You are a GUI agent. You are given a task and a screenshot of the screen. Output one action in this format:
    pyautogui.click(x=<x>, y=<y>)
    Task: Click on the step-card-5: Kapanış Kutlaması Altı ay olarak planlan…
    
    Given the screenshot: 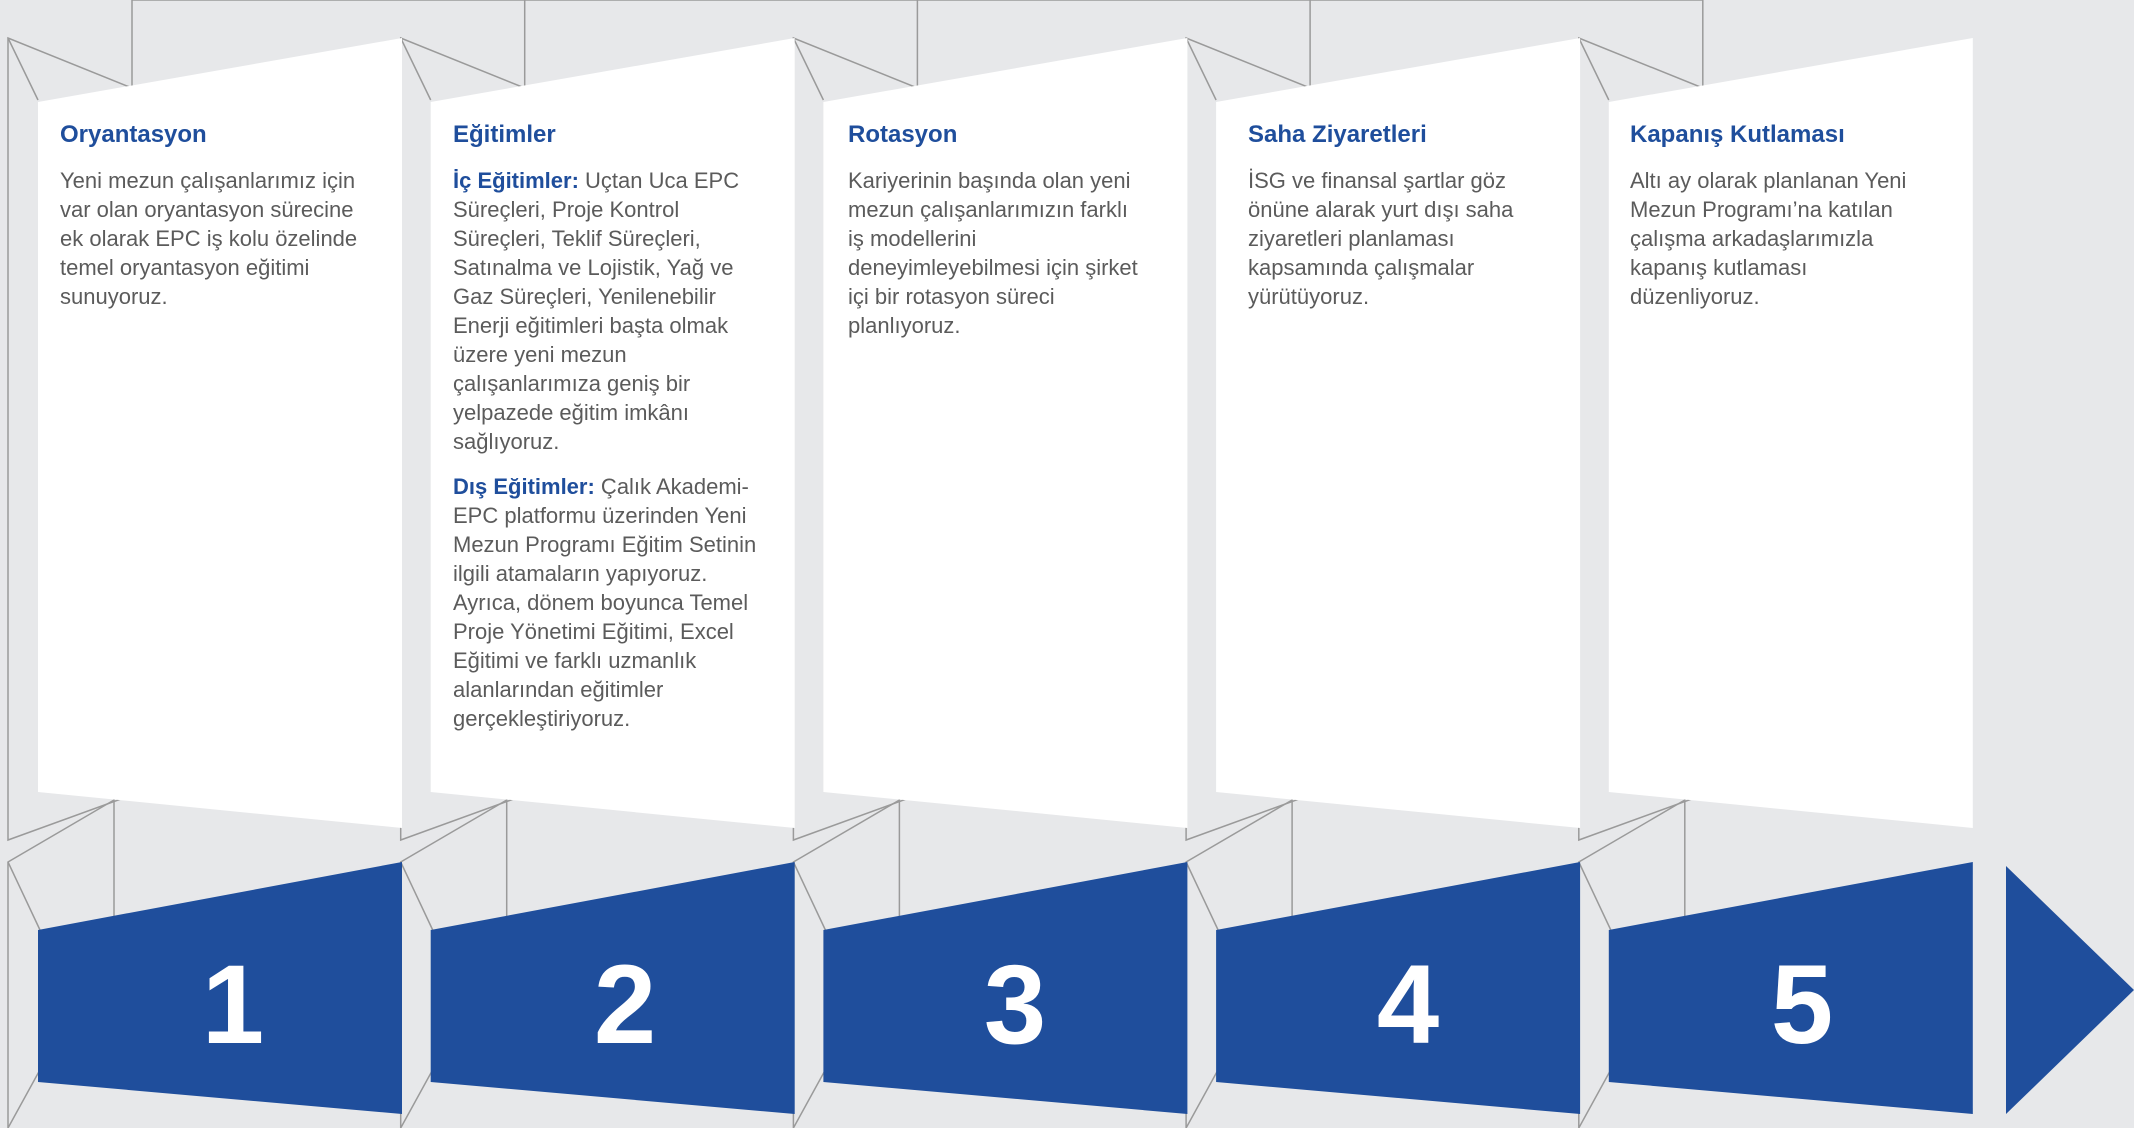 What is the action you would take?
    pyautogui.click(x=1780, y=223)
    